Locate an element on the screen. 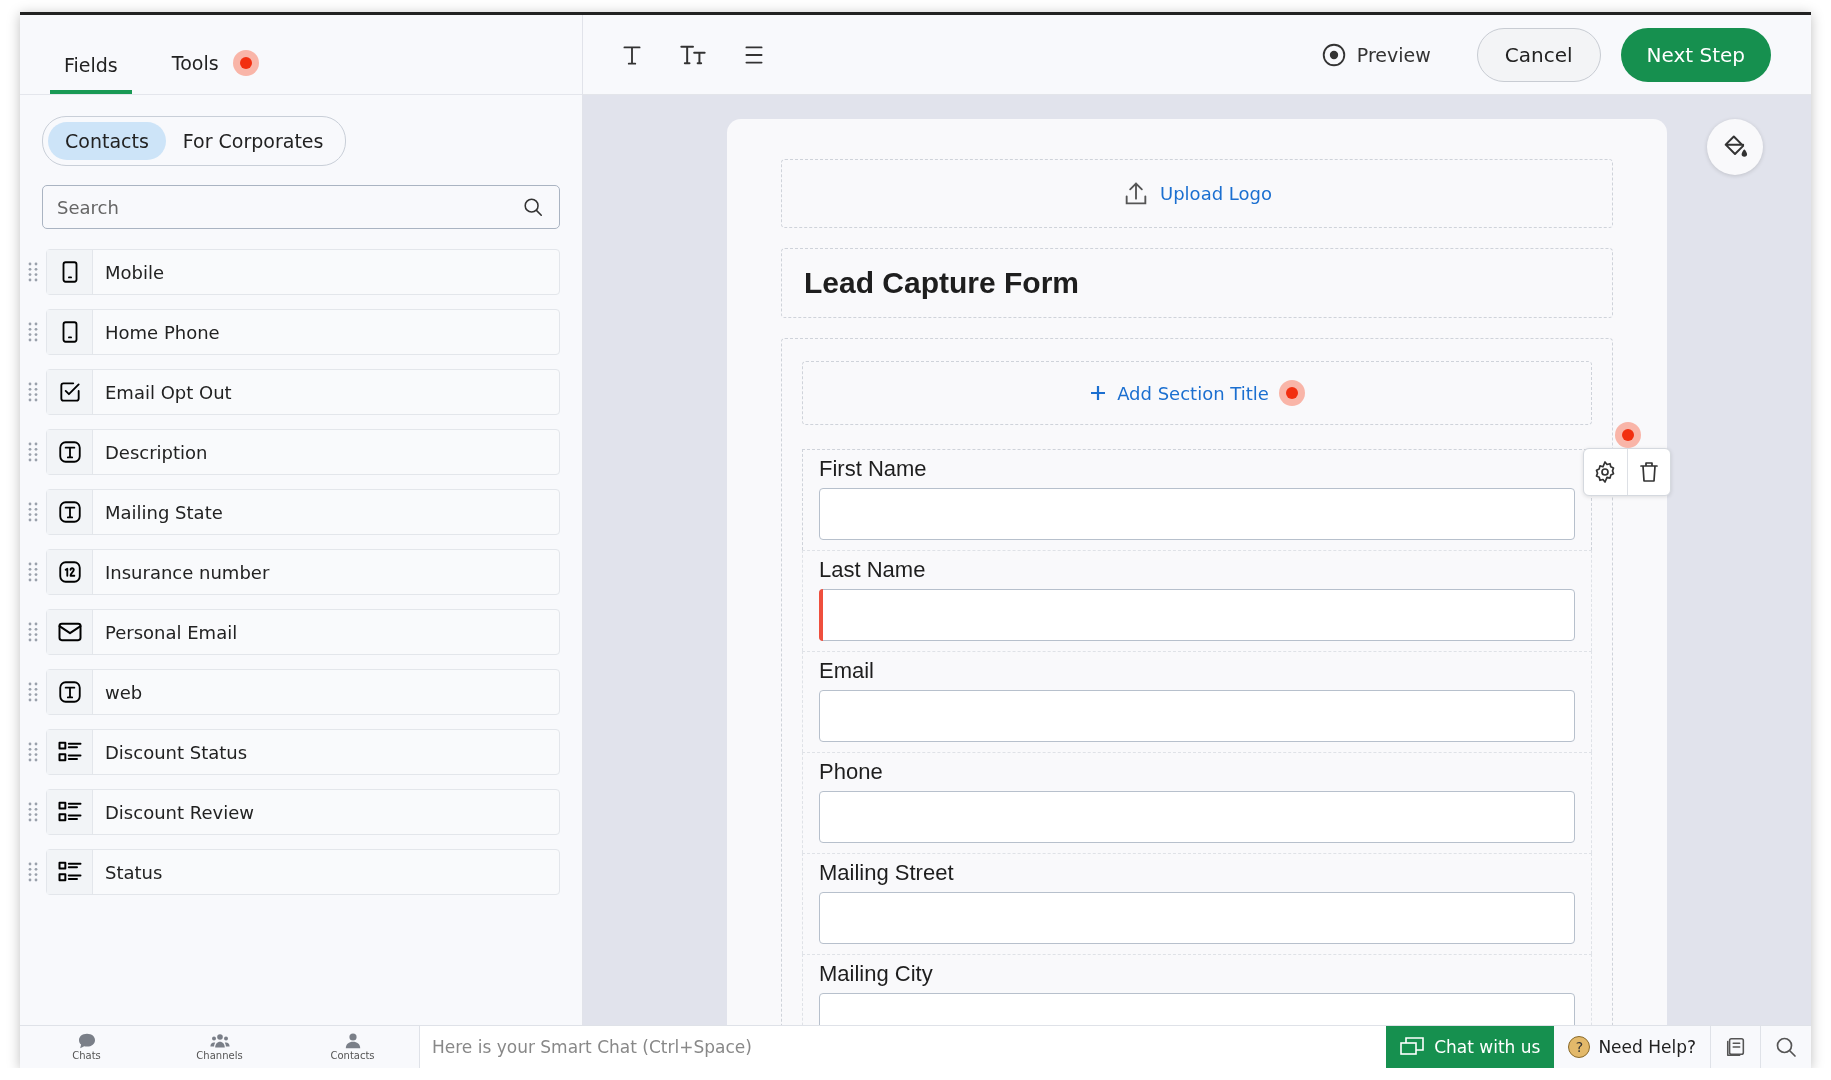 The image size is (1831, 1080). bottom-nav-item: Contacts is located at coordinates (352, 1047).